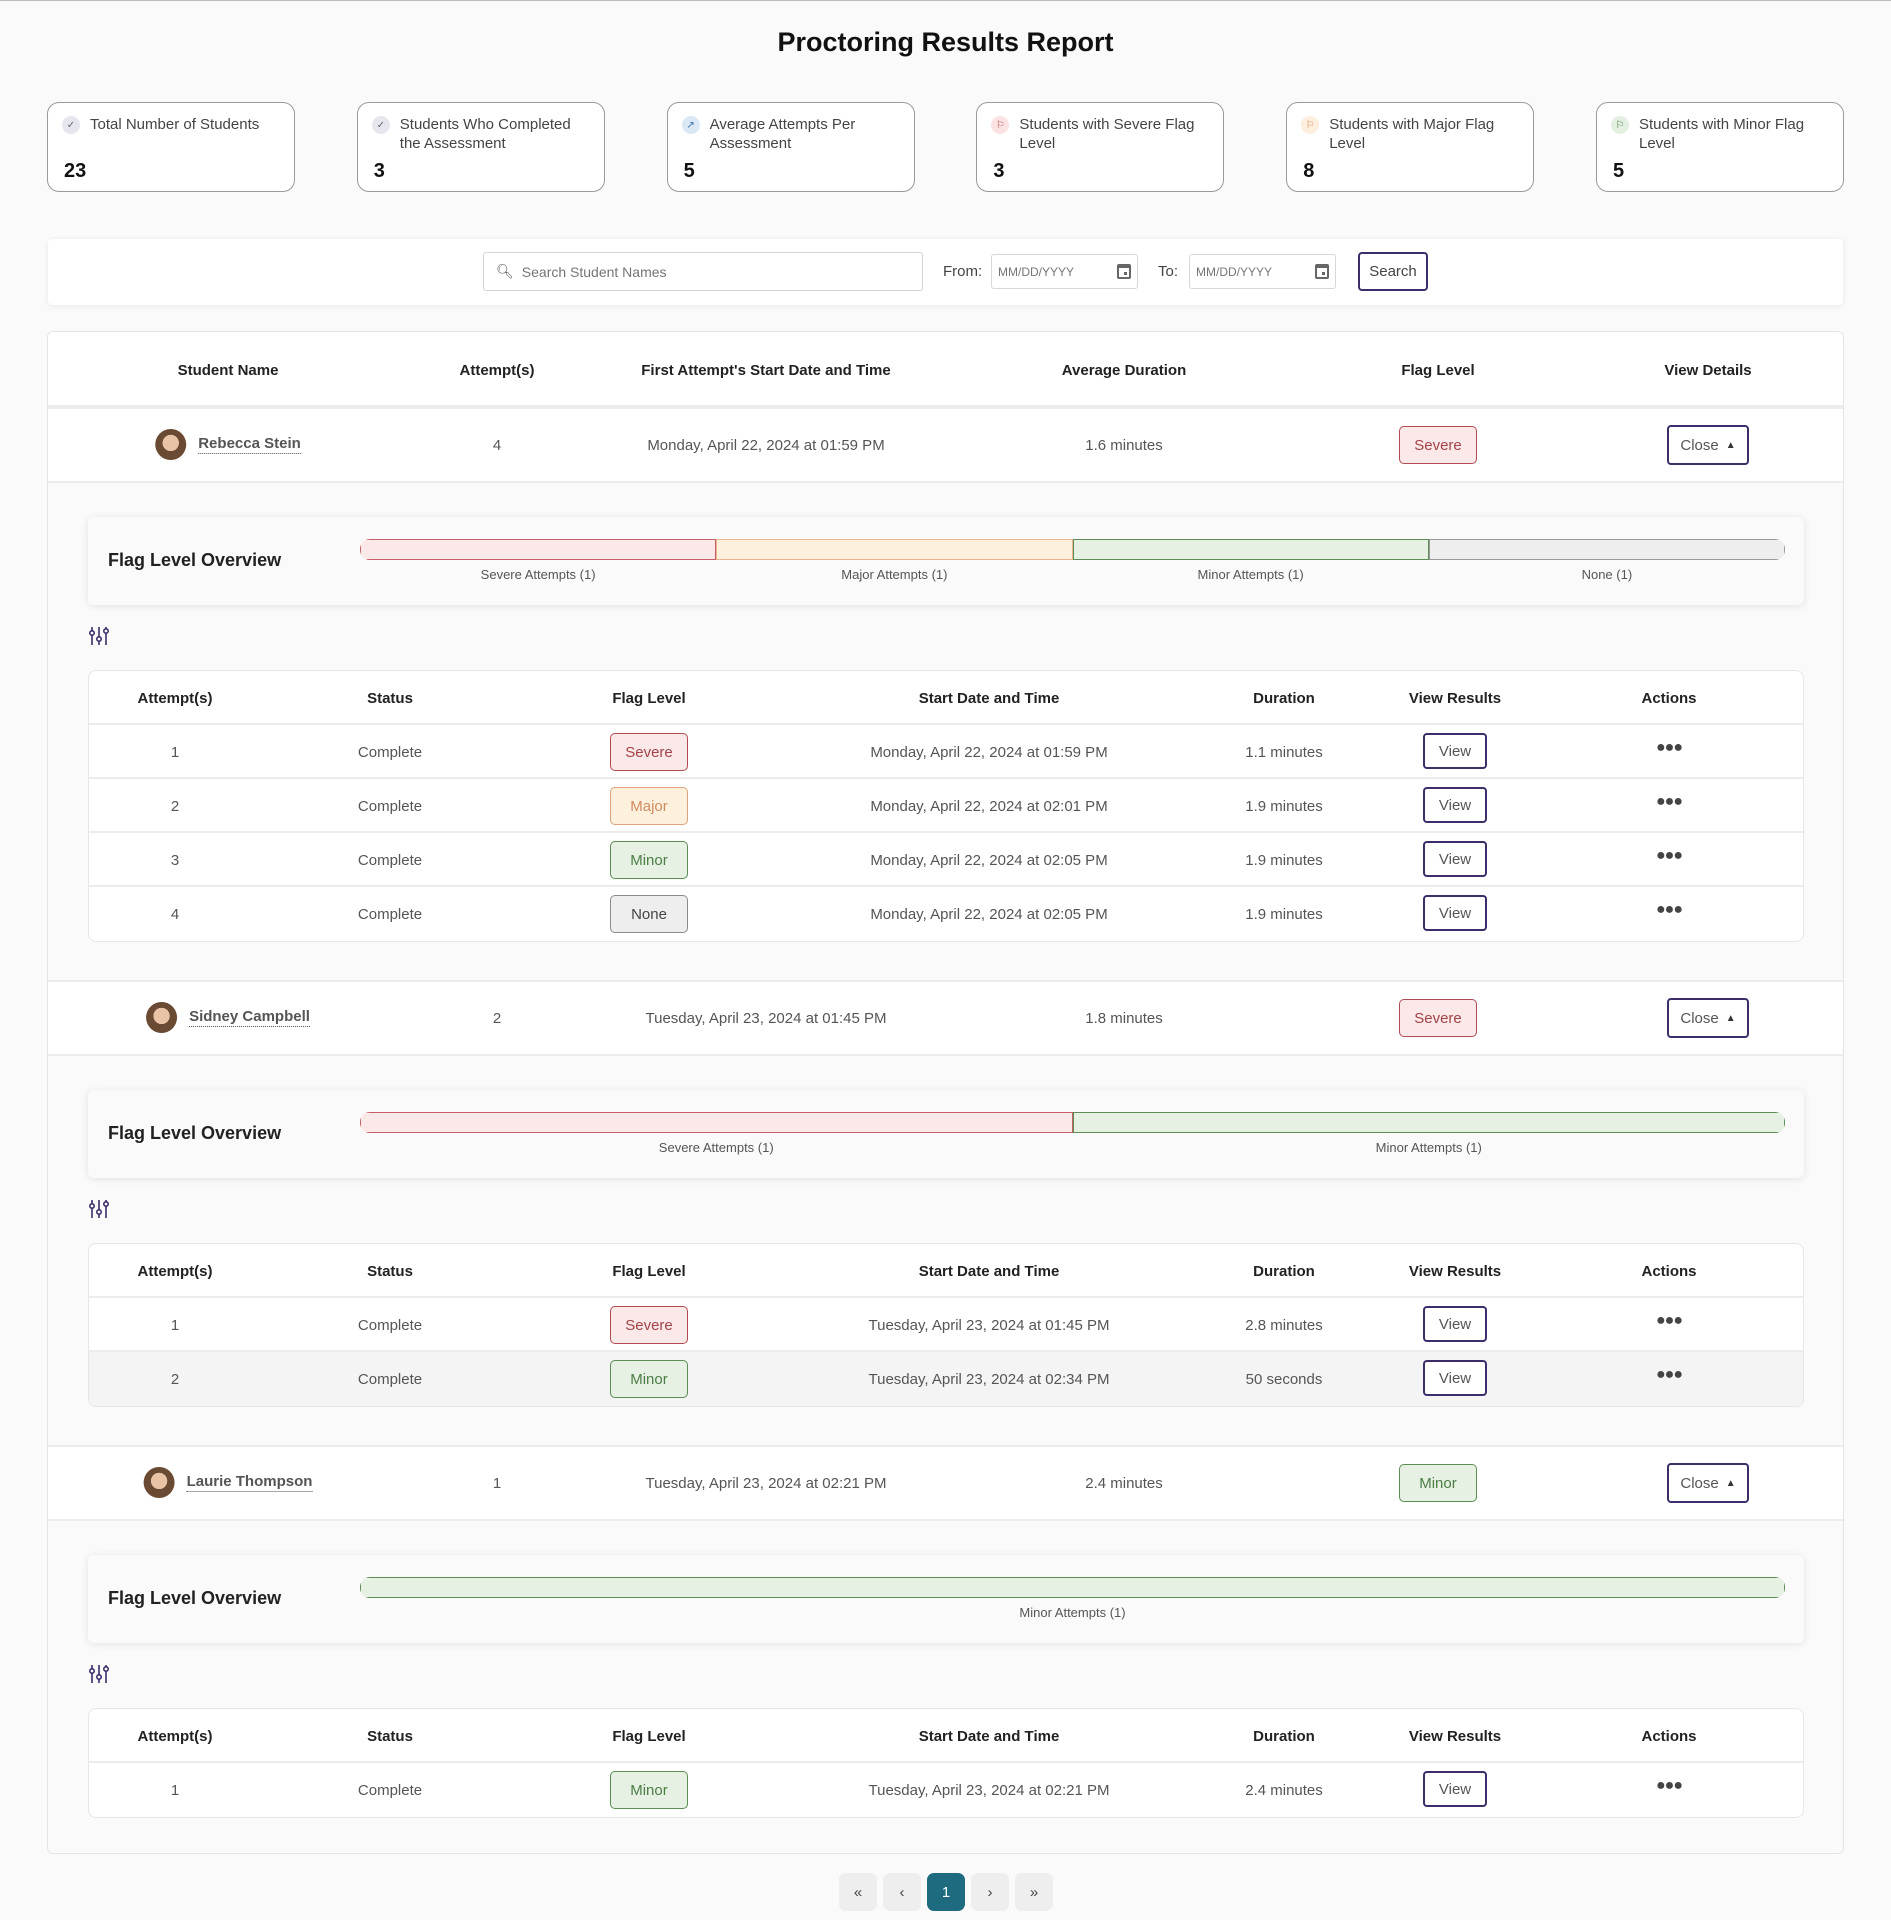 The width and height of the screenshot is (1891, 1920). Describe the element at coordinates (766, 445) in the screenshot. I see `first-start: Monday, April 22, 2024 at 01:59 PM` at that location.